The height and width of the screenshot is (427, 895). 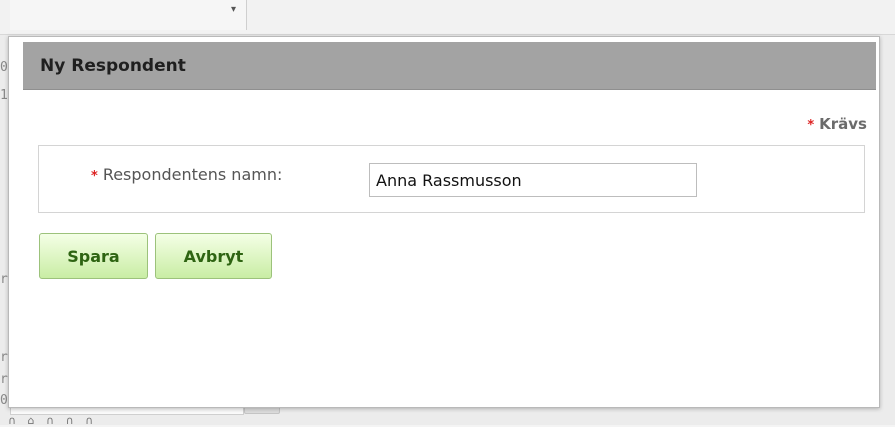 What do you see at coordinates (213, 256) in the screenshot?
I see `cancel-button: Avbryt` at bounding box center [213, 256].